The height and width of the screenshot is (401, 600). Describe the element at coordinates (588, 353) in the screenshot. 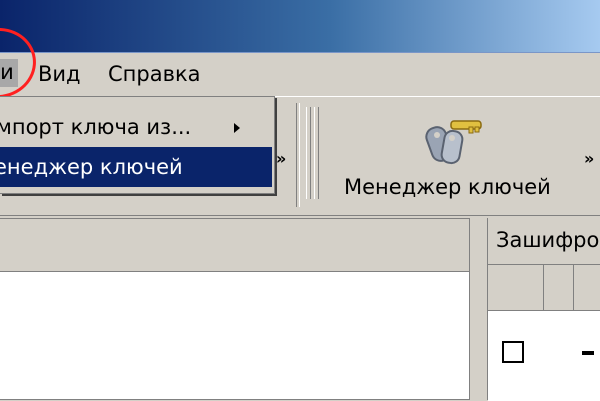

I see `row-indicator-icon` at that location.